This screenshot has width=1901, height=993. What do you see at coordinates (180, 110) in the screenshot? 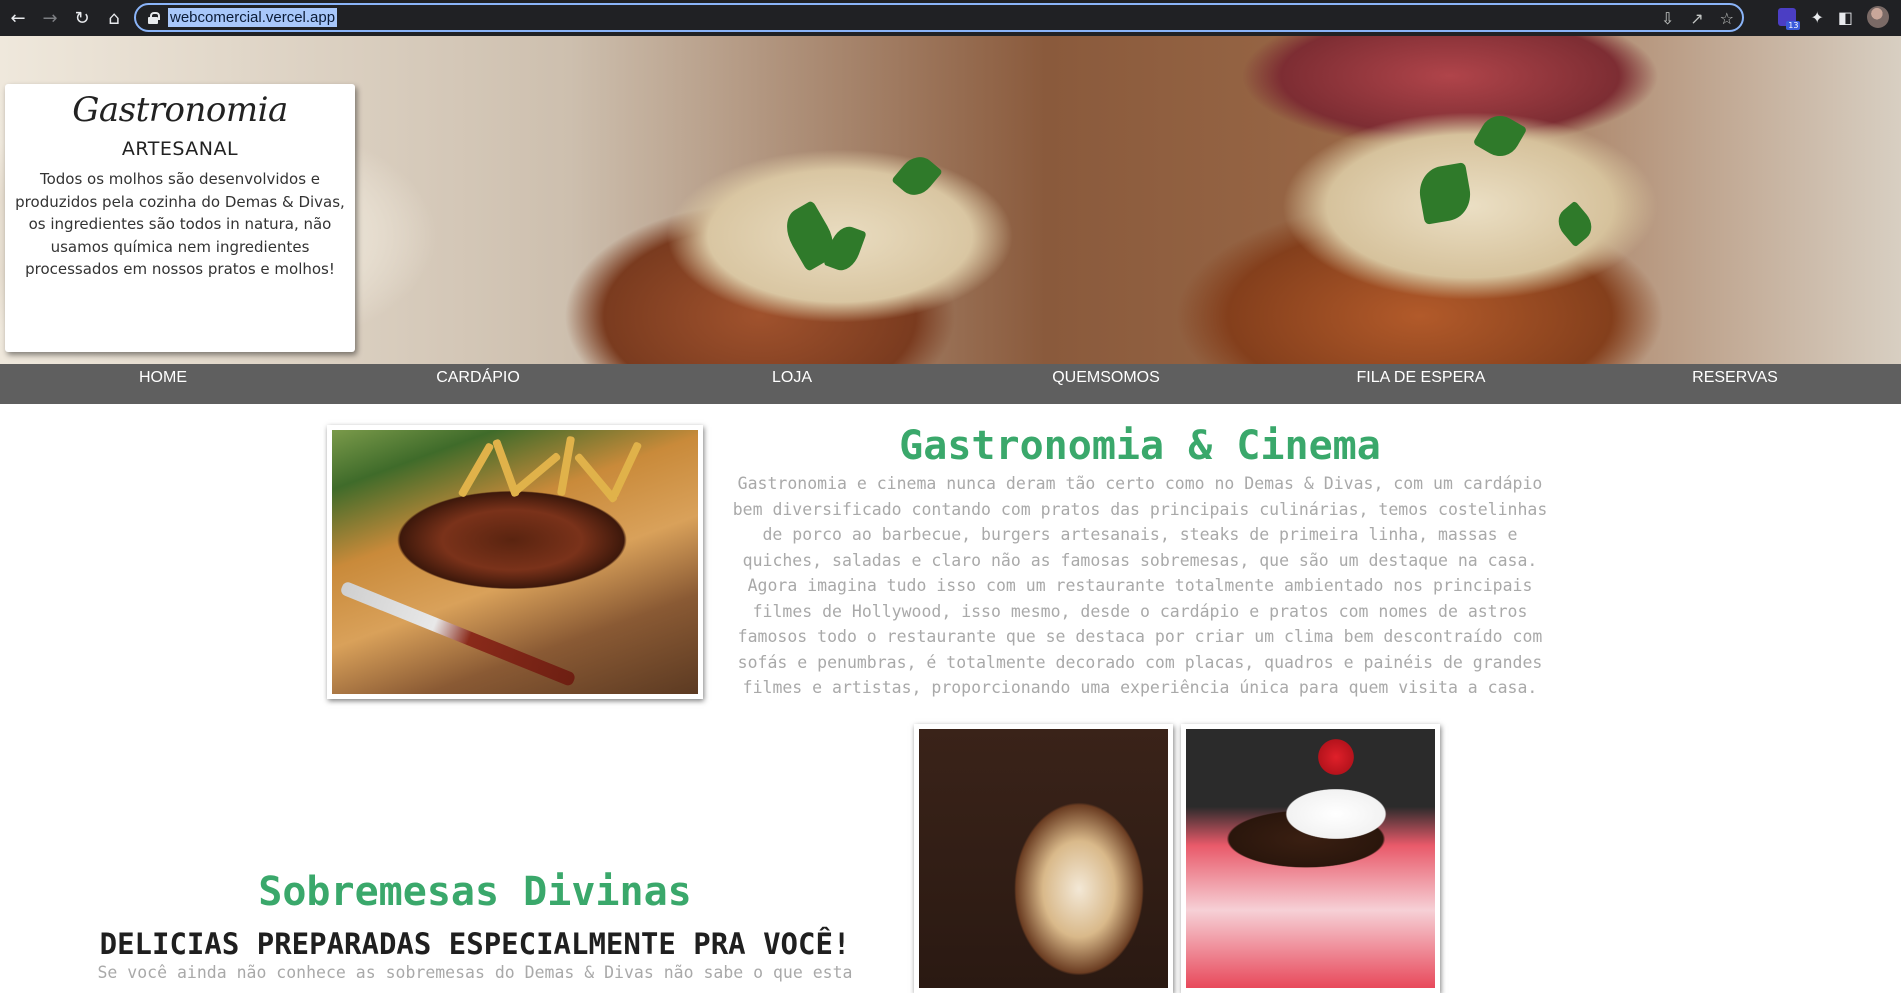
I see `card-script-title: Gastronomia` at bounding box center [180, 110].